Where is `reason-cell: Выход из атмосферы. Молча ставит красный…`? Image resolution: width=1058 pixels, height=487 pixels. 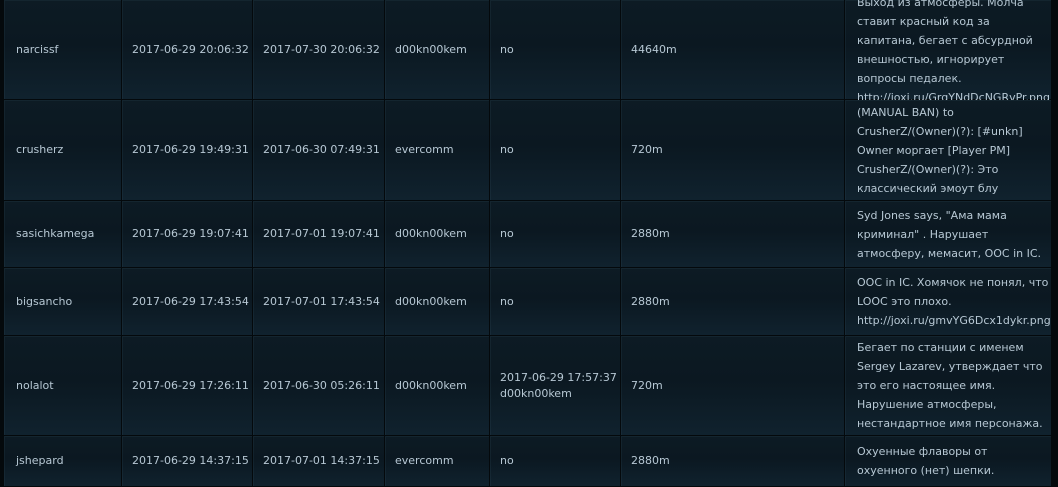
reason-cell: Выход из атмосферы. Молча ставит красный… is located at coordinates (948, 52).